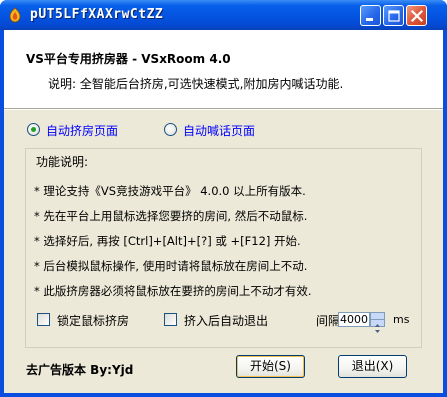 This screenshot has width=447, height=397. I want to click on radio-auto-shout, so click(170, 129).